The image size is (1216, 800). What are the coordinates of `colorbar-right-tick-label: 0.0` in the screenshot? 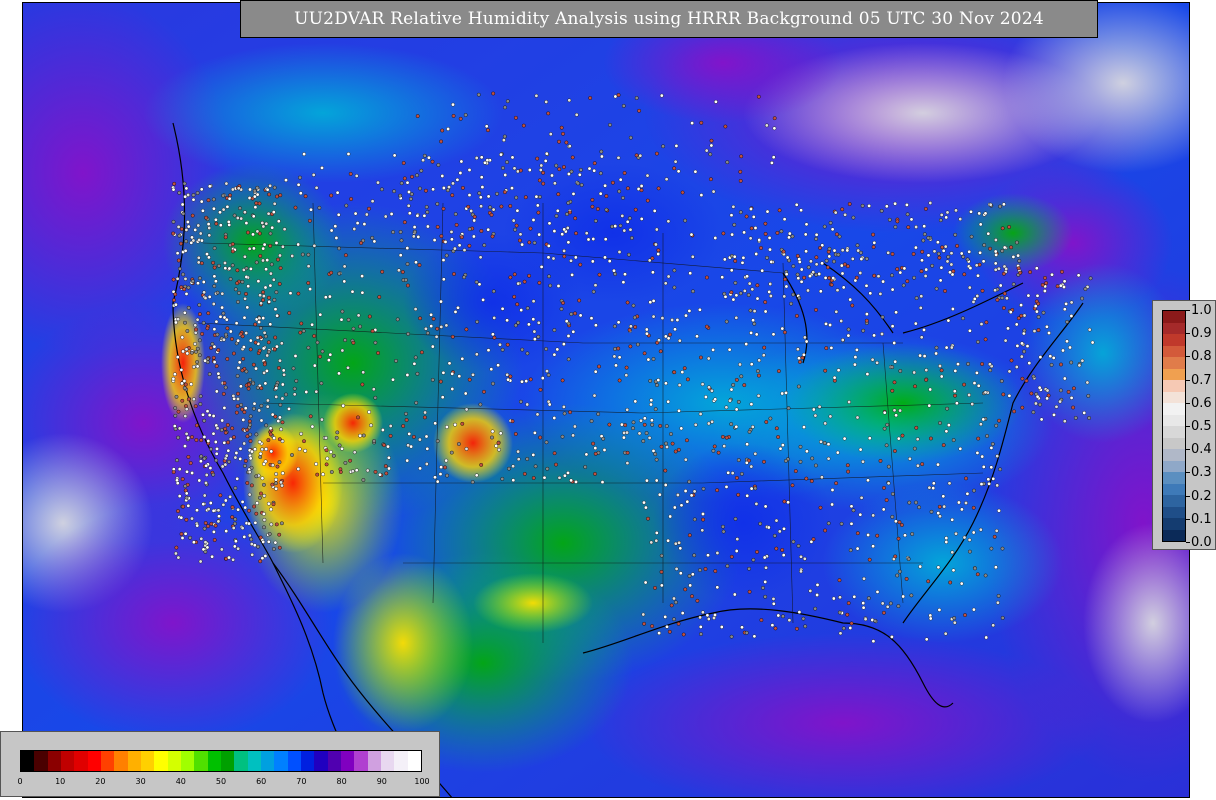 It's located at (1201, 542).